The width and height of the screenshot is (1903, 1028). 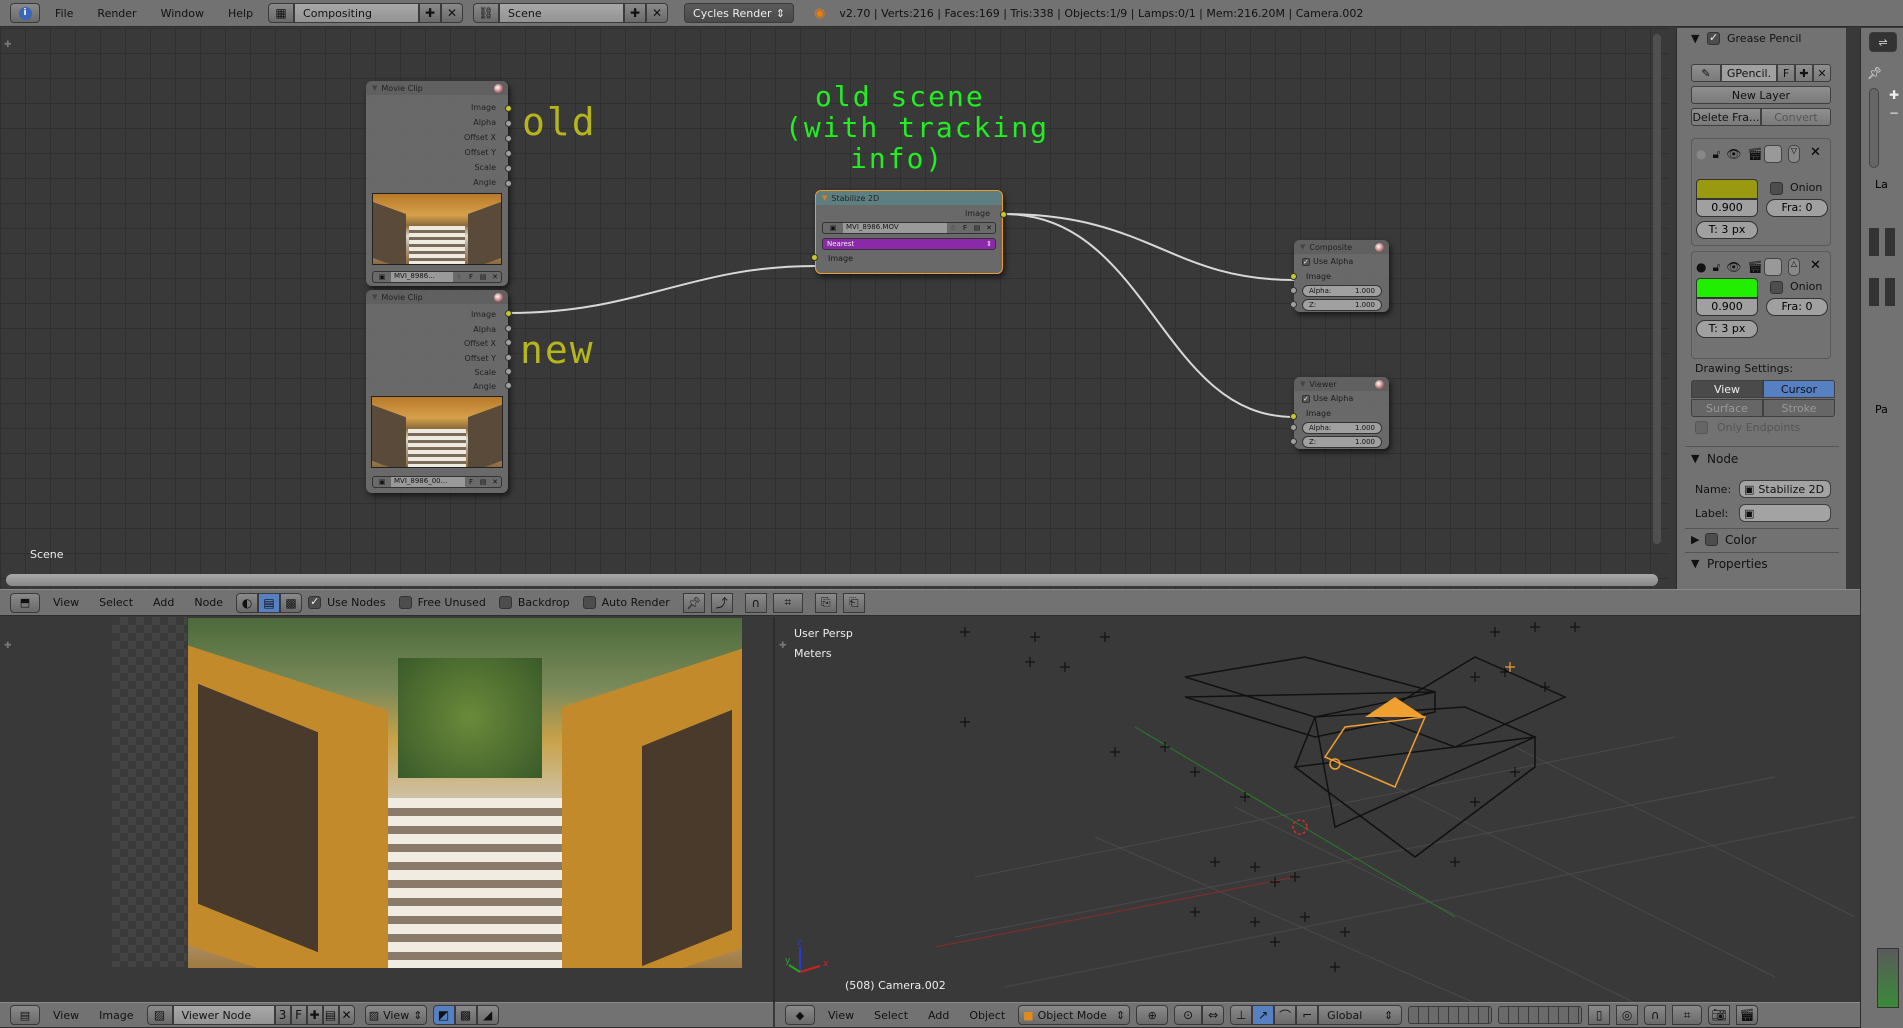 I want to click on socket-offset-x-out, so click(x=508, y=342).